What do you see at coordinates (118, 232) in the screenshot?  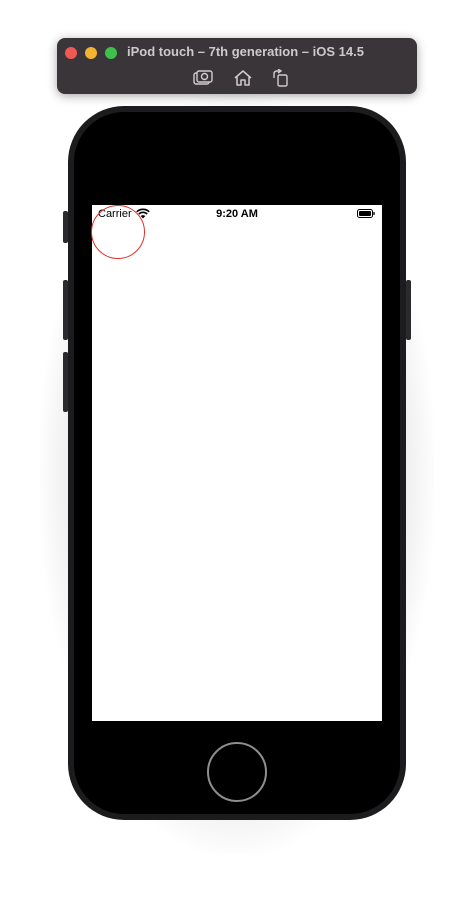 I see `touch-indicator` at bounding box center [118, 232].